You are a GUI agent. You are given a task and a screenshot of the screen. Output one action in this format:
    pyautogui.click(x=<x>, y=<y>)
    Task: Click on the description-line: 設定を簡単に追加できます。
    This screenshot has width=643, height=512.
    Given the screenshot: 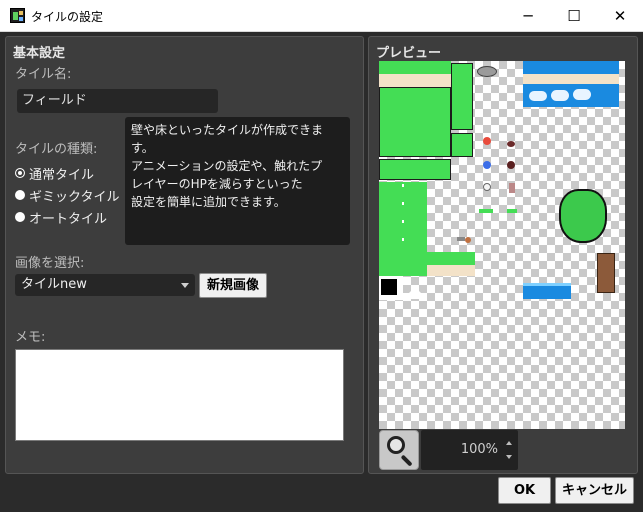 What is the action you would take?
    pyautogui.click(x=208, y=202)
    